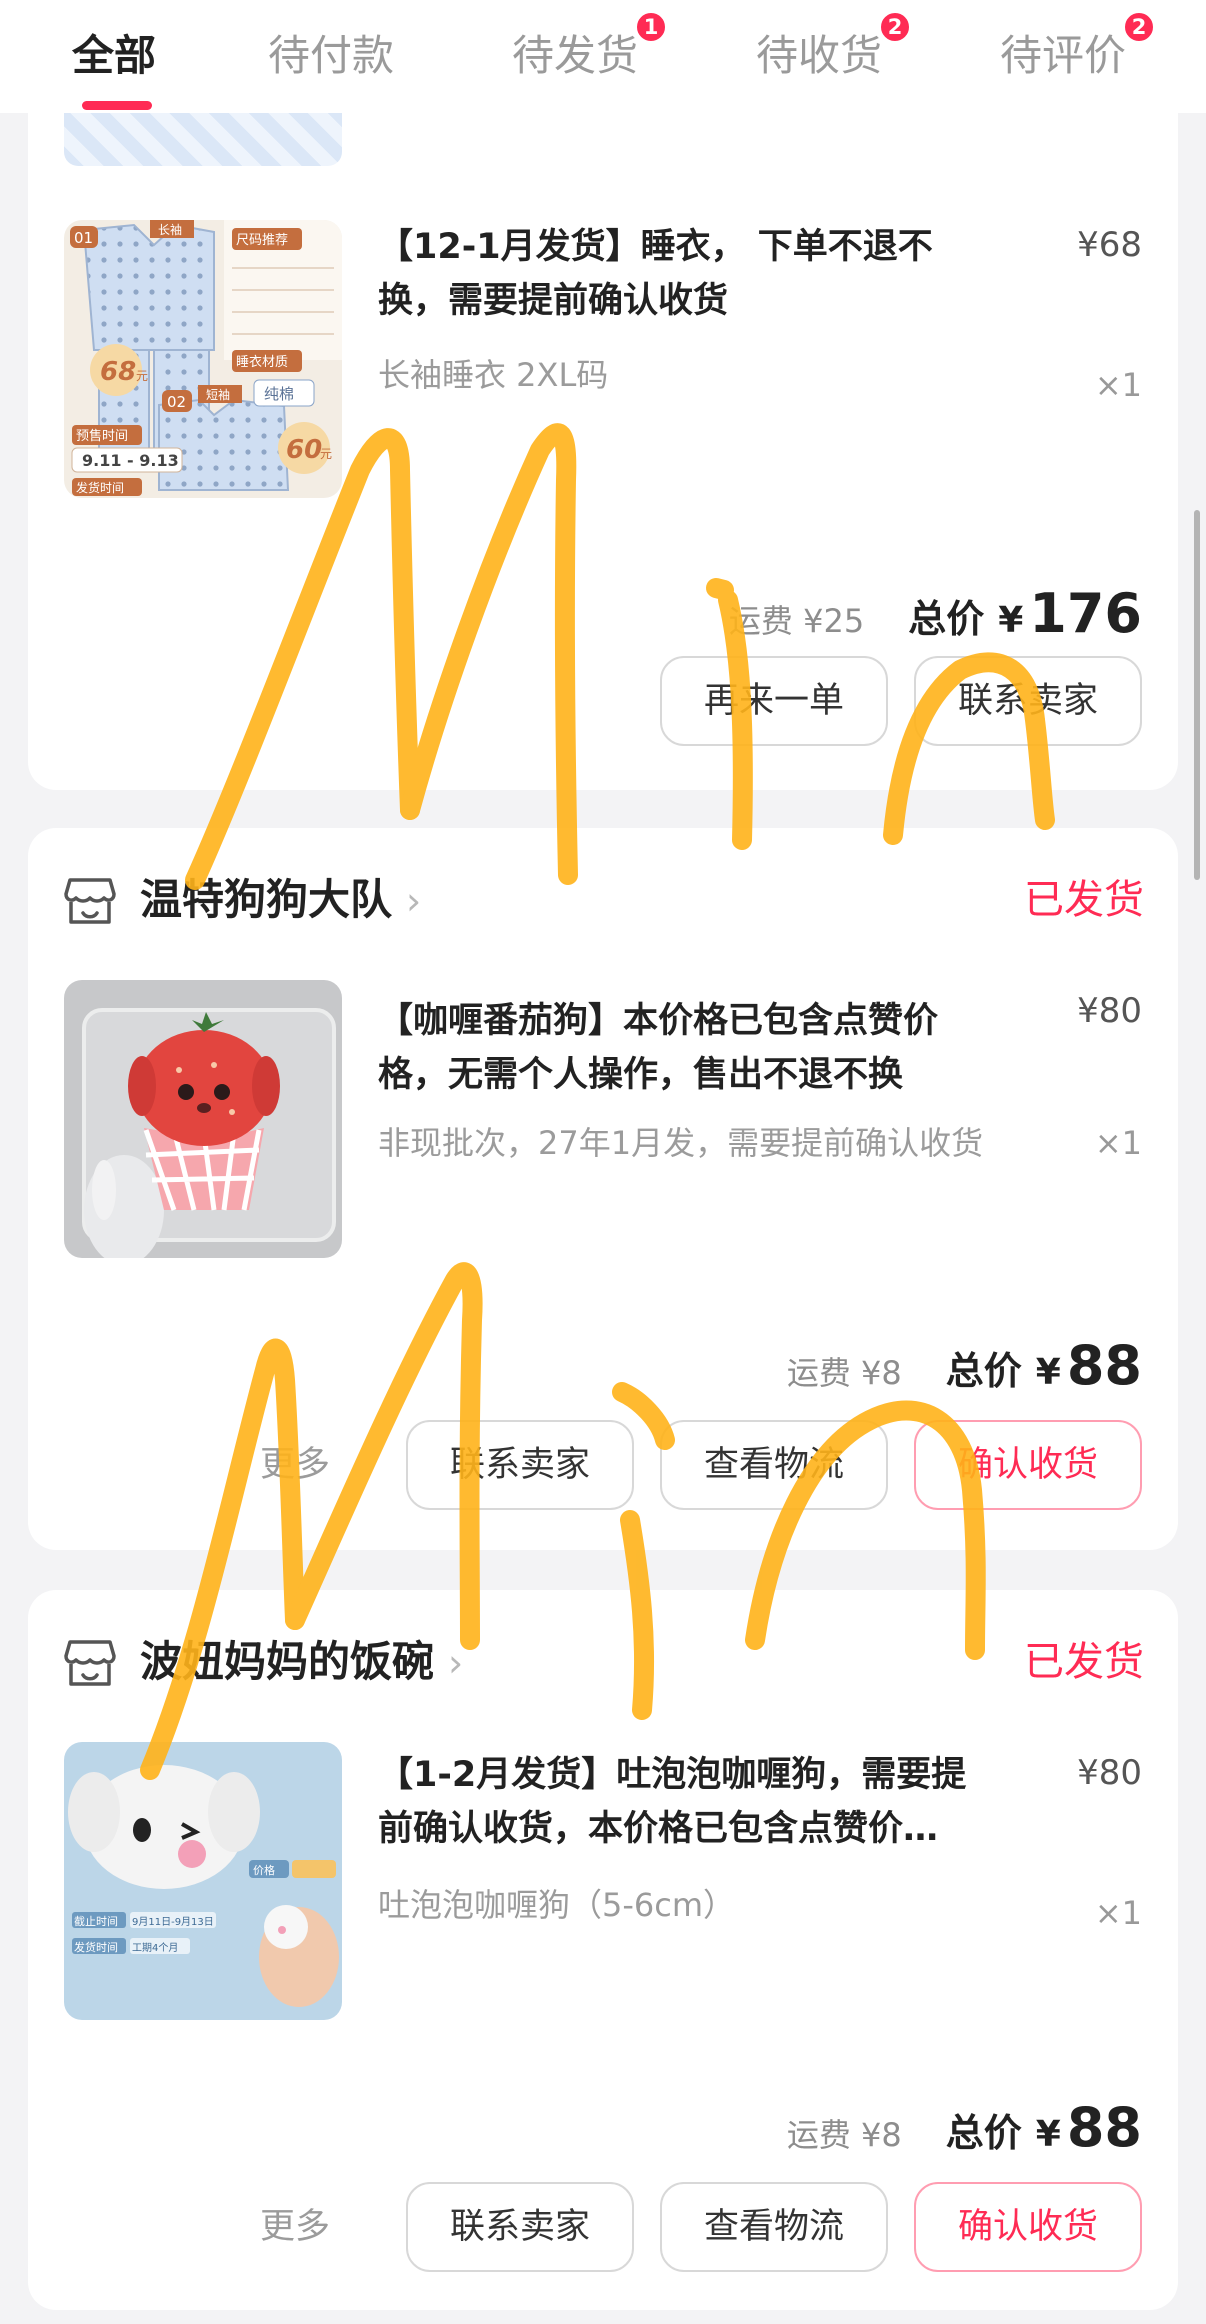 This screenshot has width=1206, height=2324. Describe the element at coordinates (304, 450) in the screenshot. I see `thumb-price-60: 60` at that location.